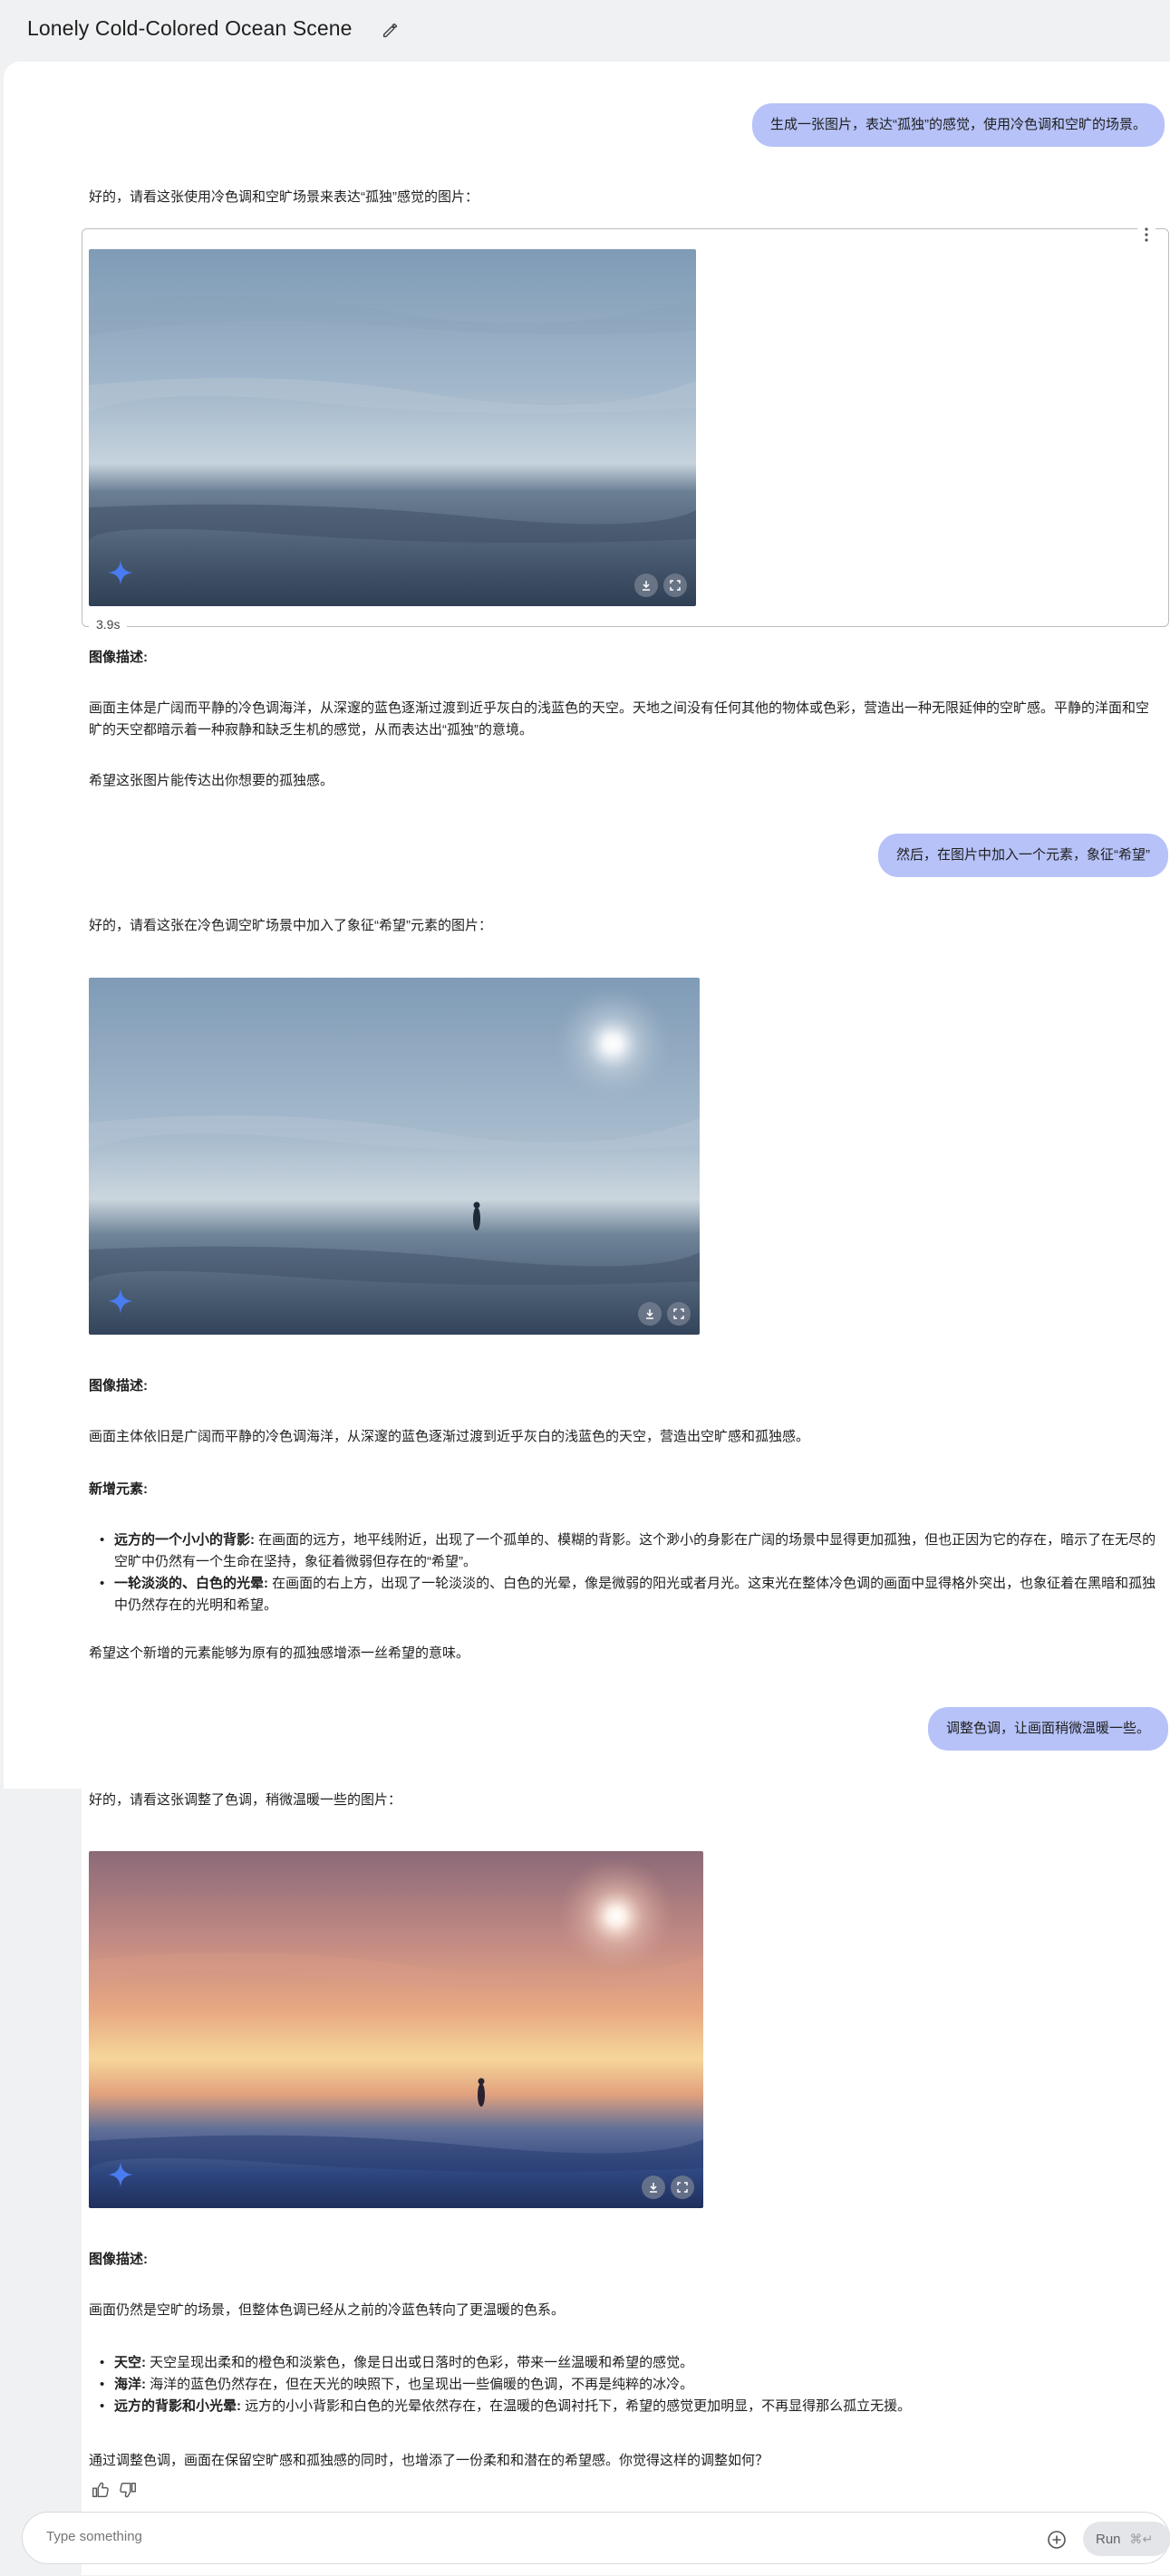  Describe the element at coordinates (1057, 2540) in the screenshot. I see `add-circle-icon` at that location.